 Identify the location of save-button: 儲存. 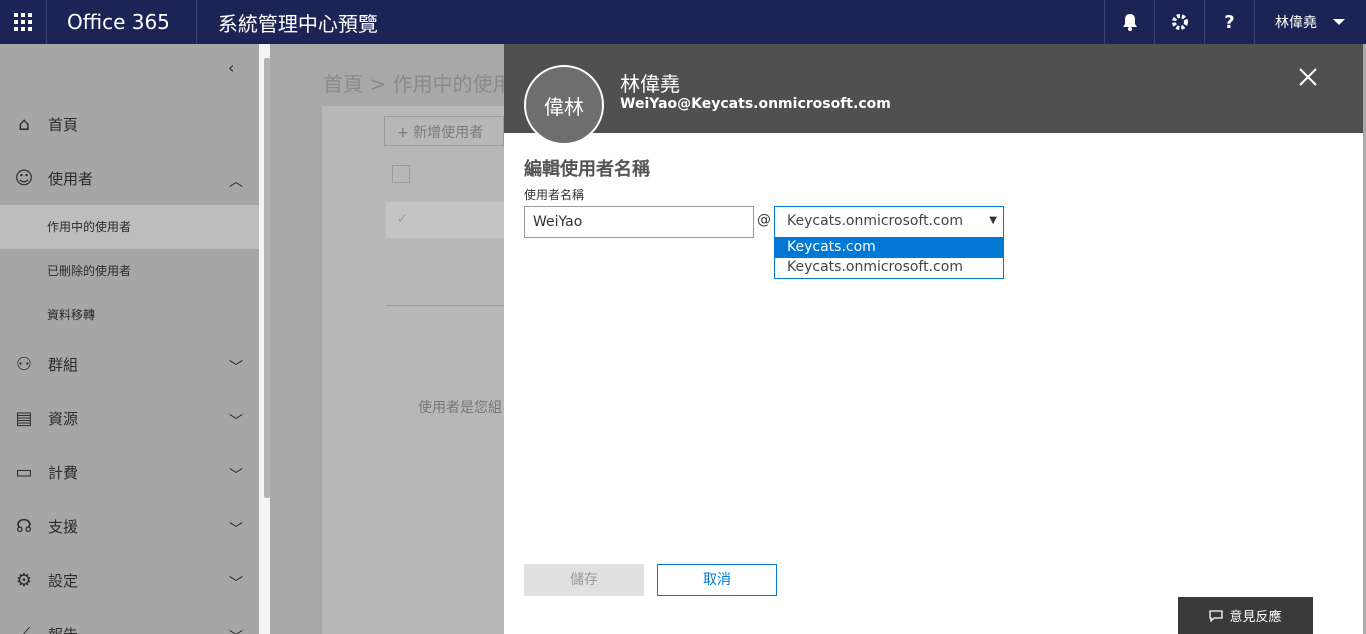
(584, 580).